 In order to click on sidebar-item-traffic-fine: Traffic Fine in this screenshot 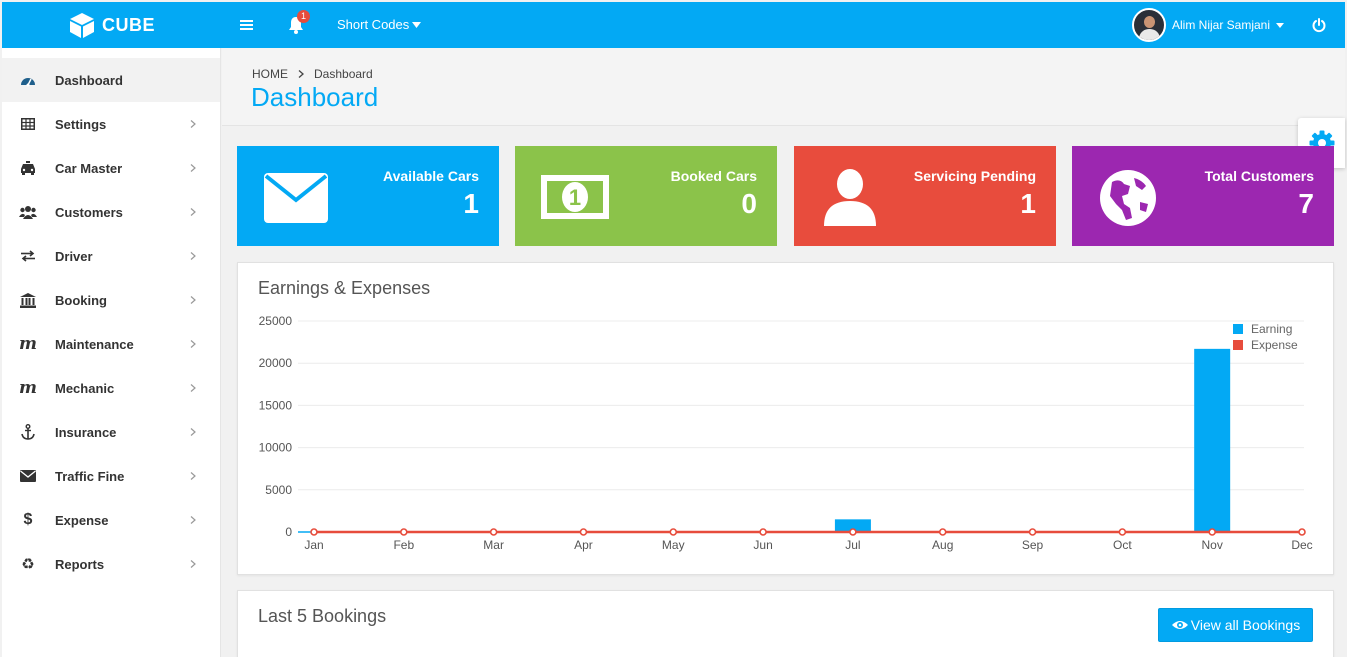, I will do `click(111, 476)`.